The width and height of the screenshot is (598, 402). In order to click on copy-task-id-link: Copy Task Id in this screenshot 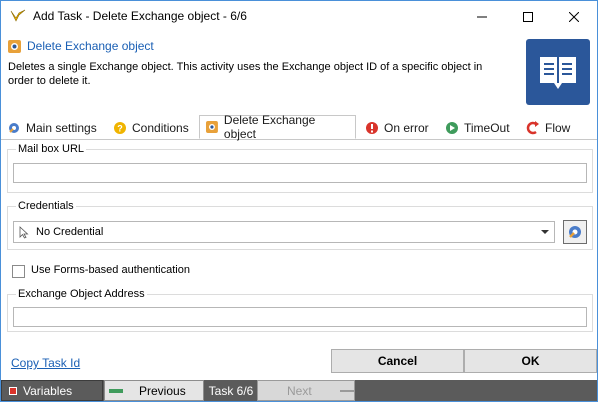, I will do `click(45, 363)`.